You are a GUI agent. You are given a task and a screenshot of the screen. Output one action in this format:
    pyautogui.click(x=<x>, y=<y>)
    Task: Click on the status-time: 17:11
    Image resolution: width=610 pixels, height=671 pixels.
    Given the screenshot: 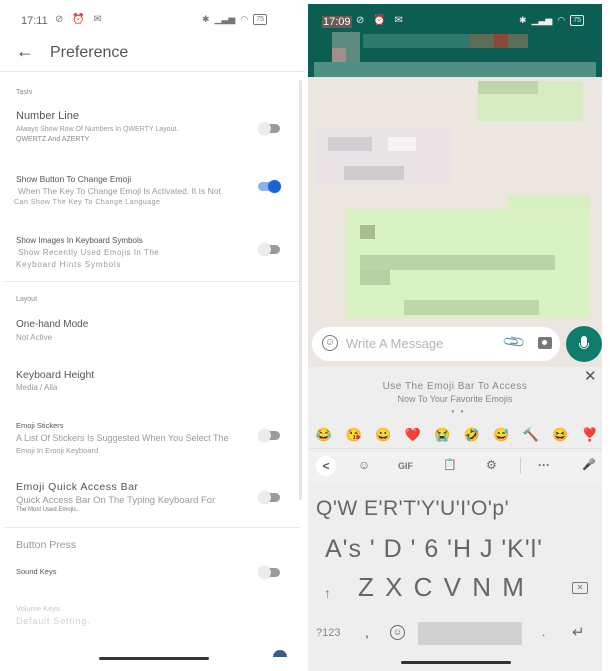 What is the action you would take?
    pyautogui.click(x=34, y=21)
    